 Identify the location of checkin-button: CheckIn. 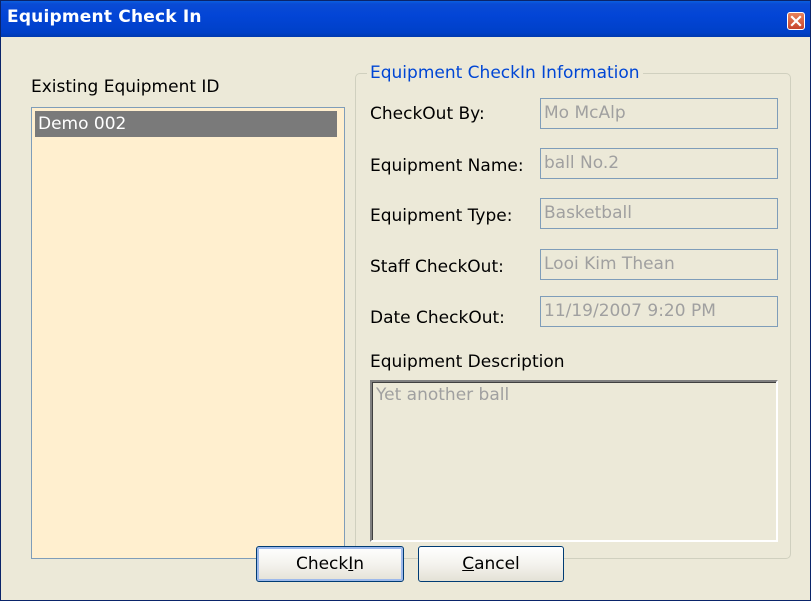
(330, 564).